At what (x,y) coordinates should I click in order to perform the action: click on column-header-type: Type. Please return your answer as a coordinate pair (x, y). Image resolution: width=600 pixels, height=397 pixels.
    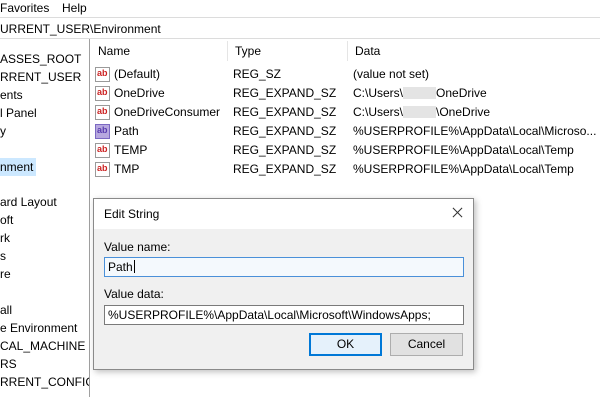
    Looking at the image, I should click on (287, 51).